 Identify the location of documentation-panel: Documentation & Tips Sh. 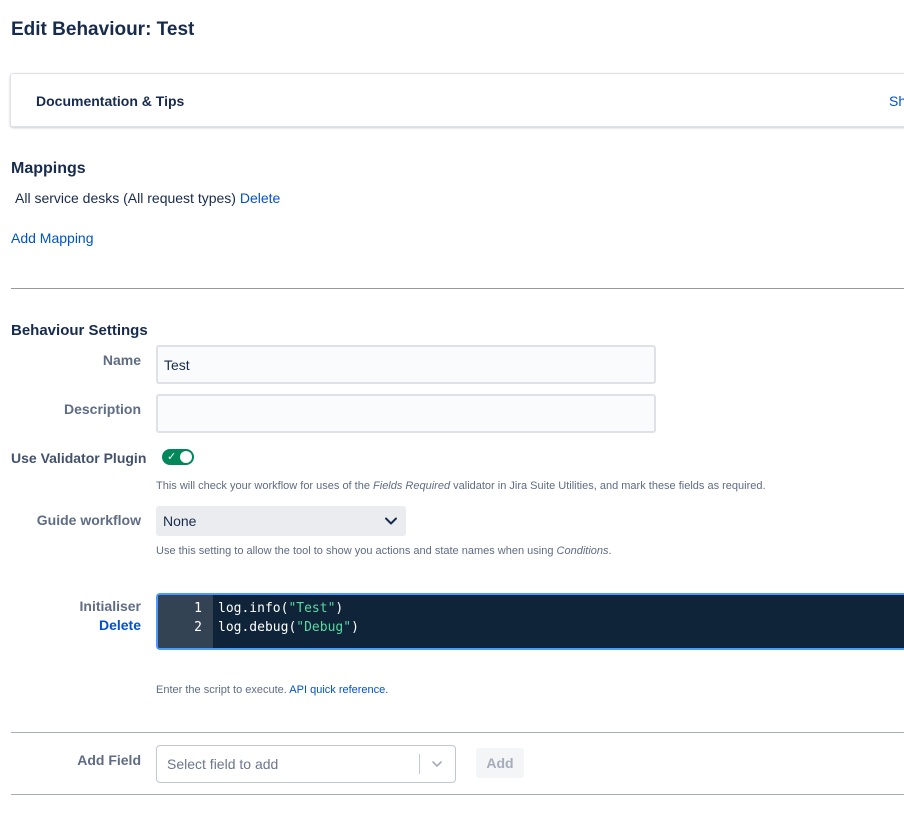
(457, 100).